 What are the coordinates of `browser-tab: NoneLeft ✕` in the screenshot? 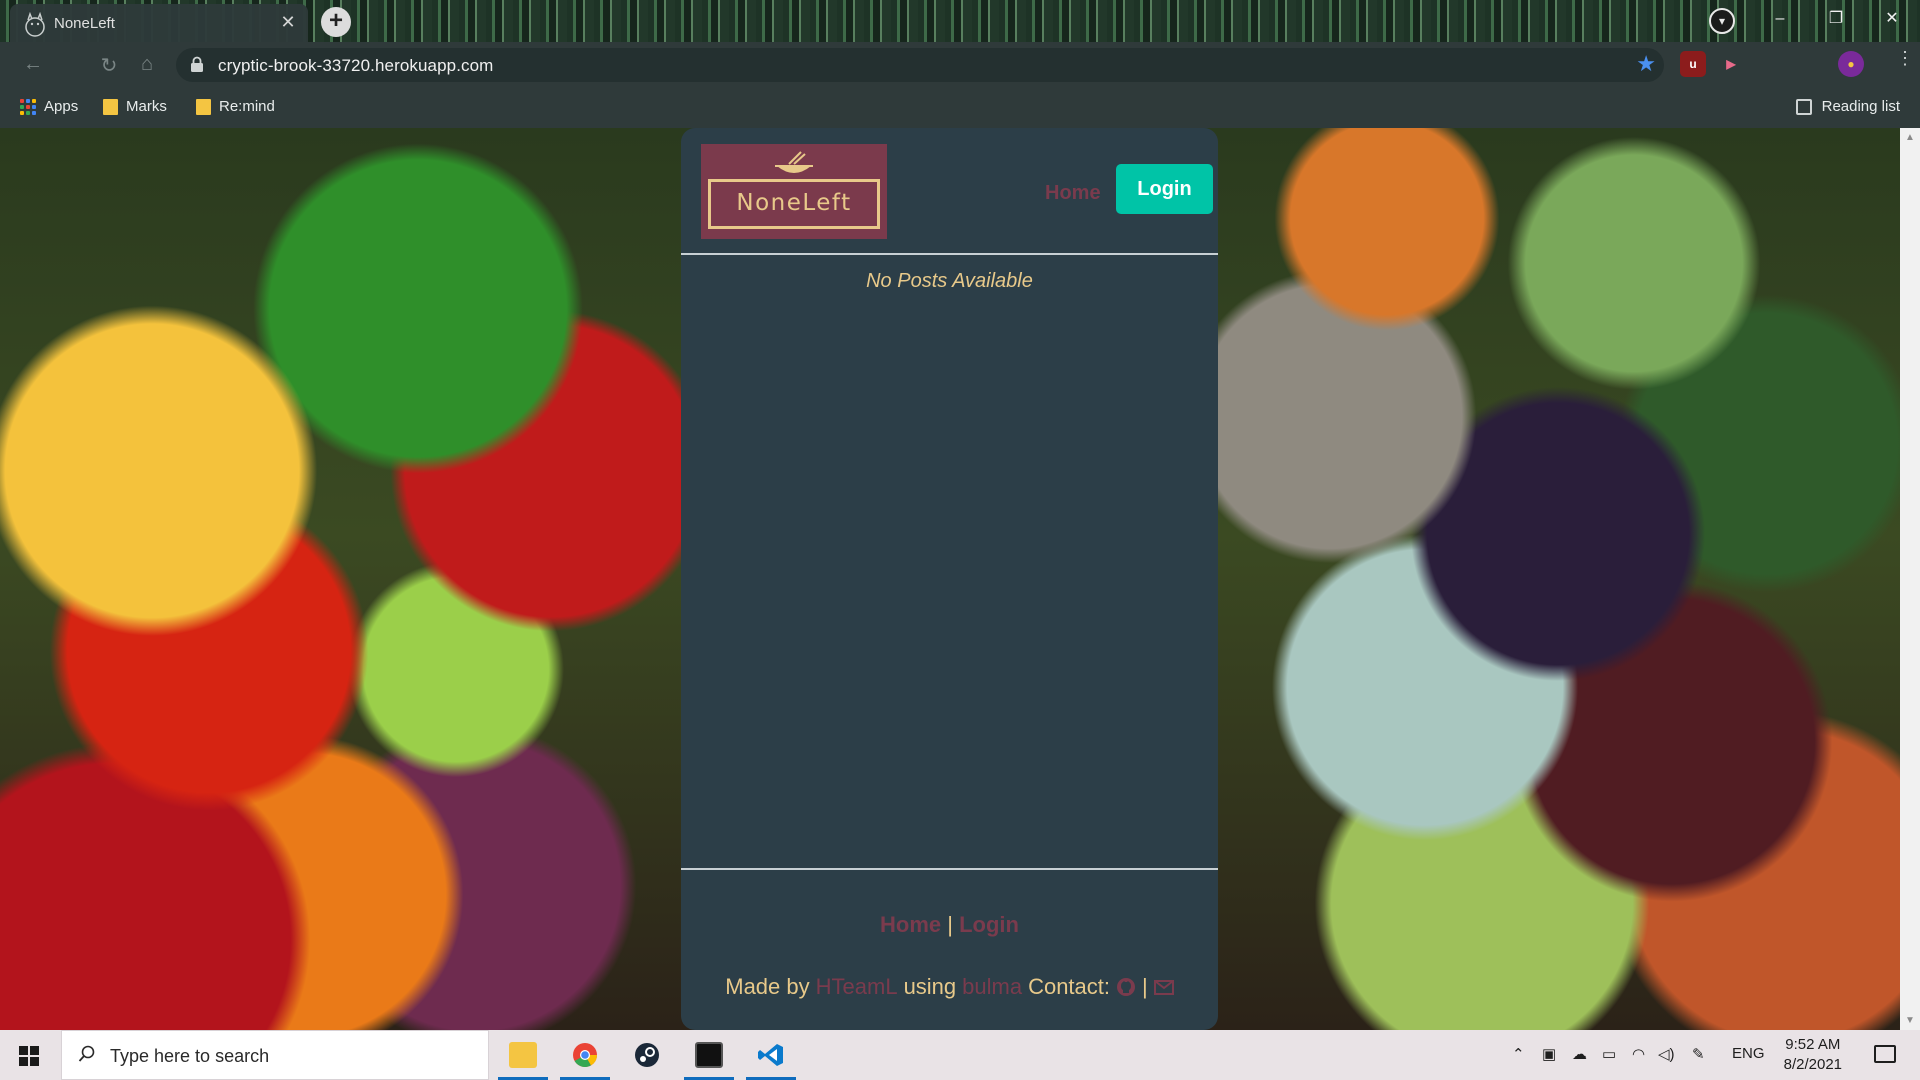 It's located at (159, 23).